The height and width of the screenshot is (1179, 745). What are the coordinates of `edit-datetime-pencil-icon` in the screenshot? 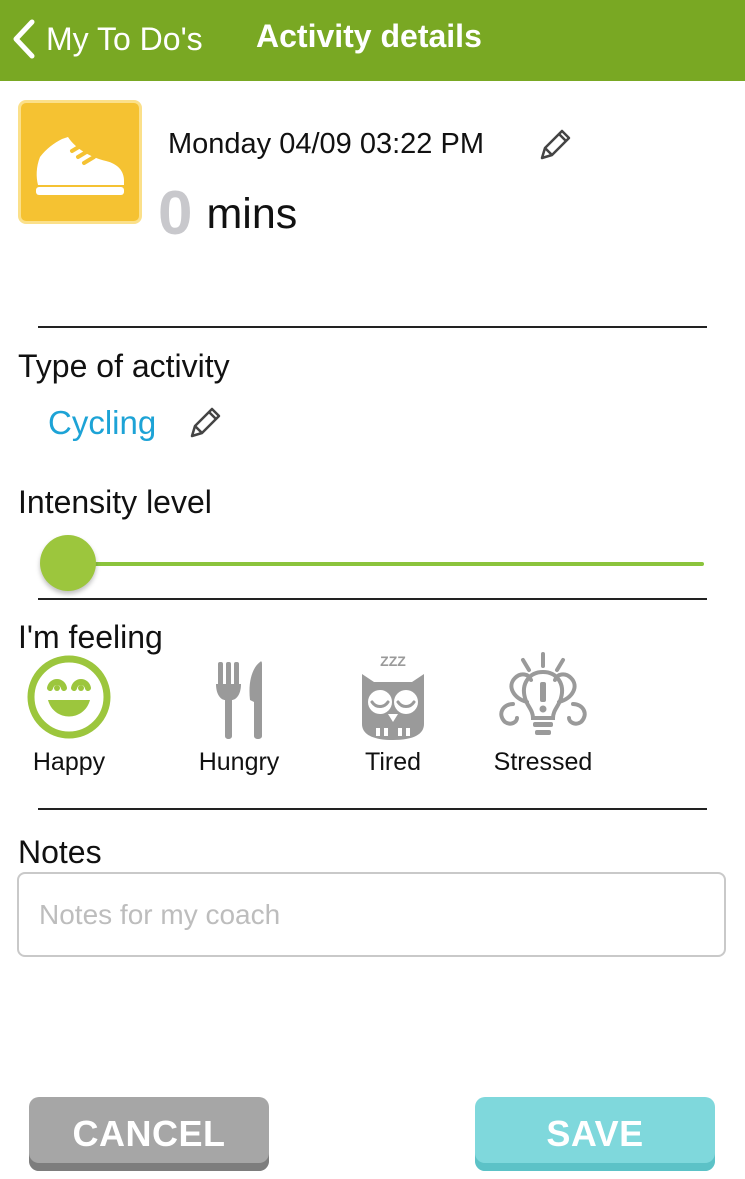 It's located at (555, 147).